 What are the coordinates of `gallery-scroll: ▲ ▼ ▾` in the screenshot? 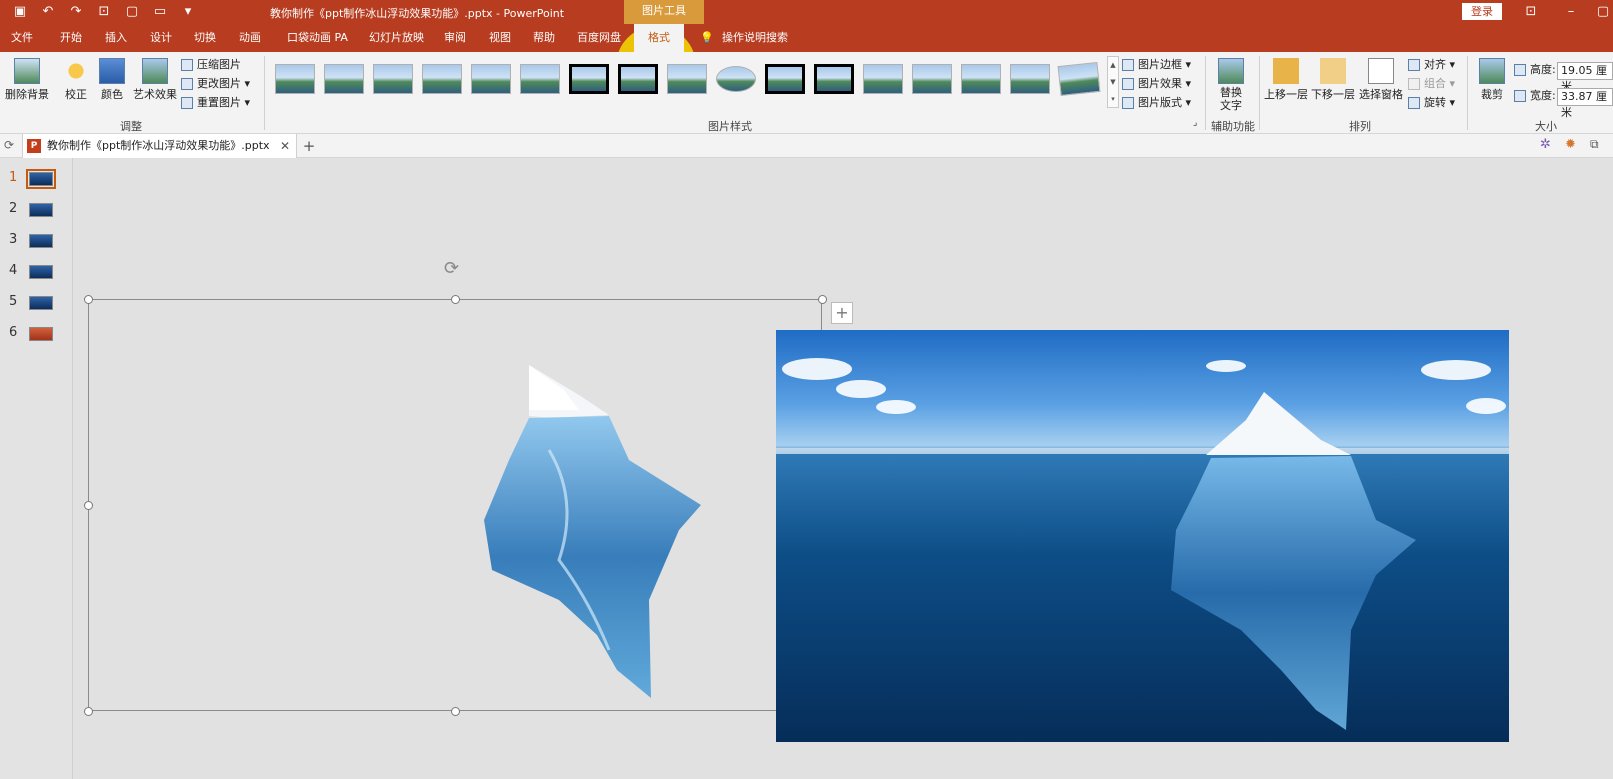 It's located at (1113, 82).